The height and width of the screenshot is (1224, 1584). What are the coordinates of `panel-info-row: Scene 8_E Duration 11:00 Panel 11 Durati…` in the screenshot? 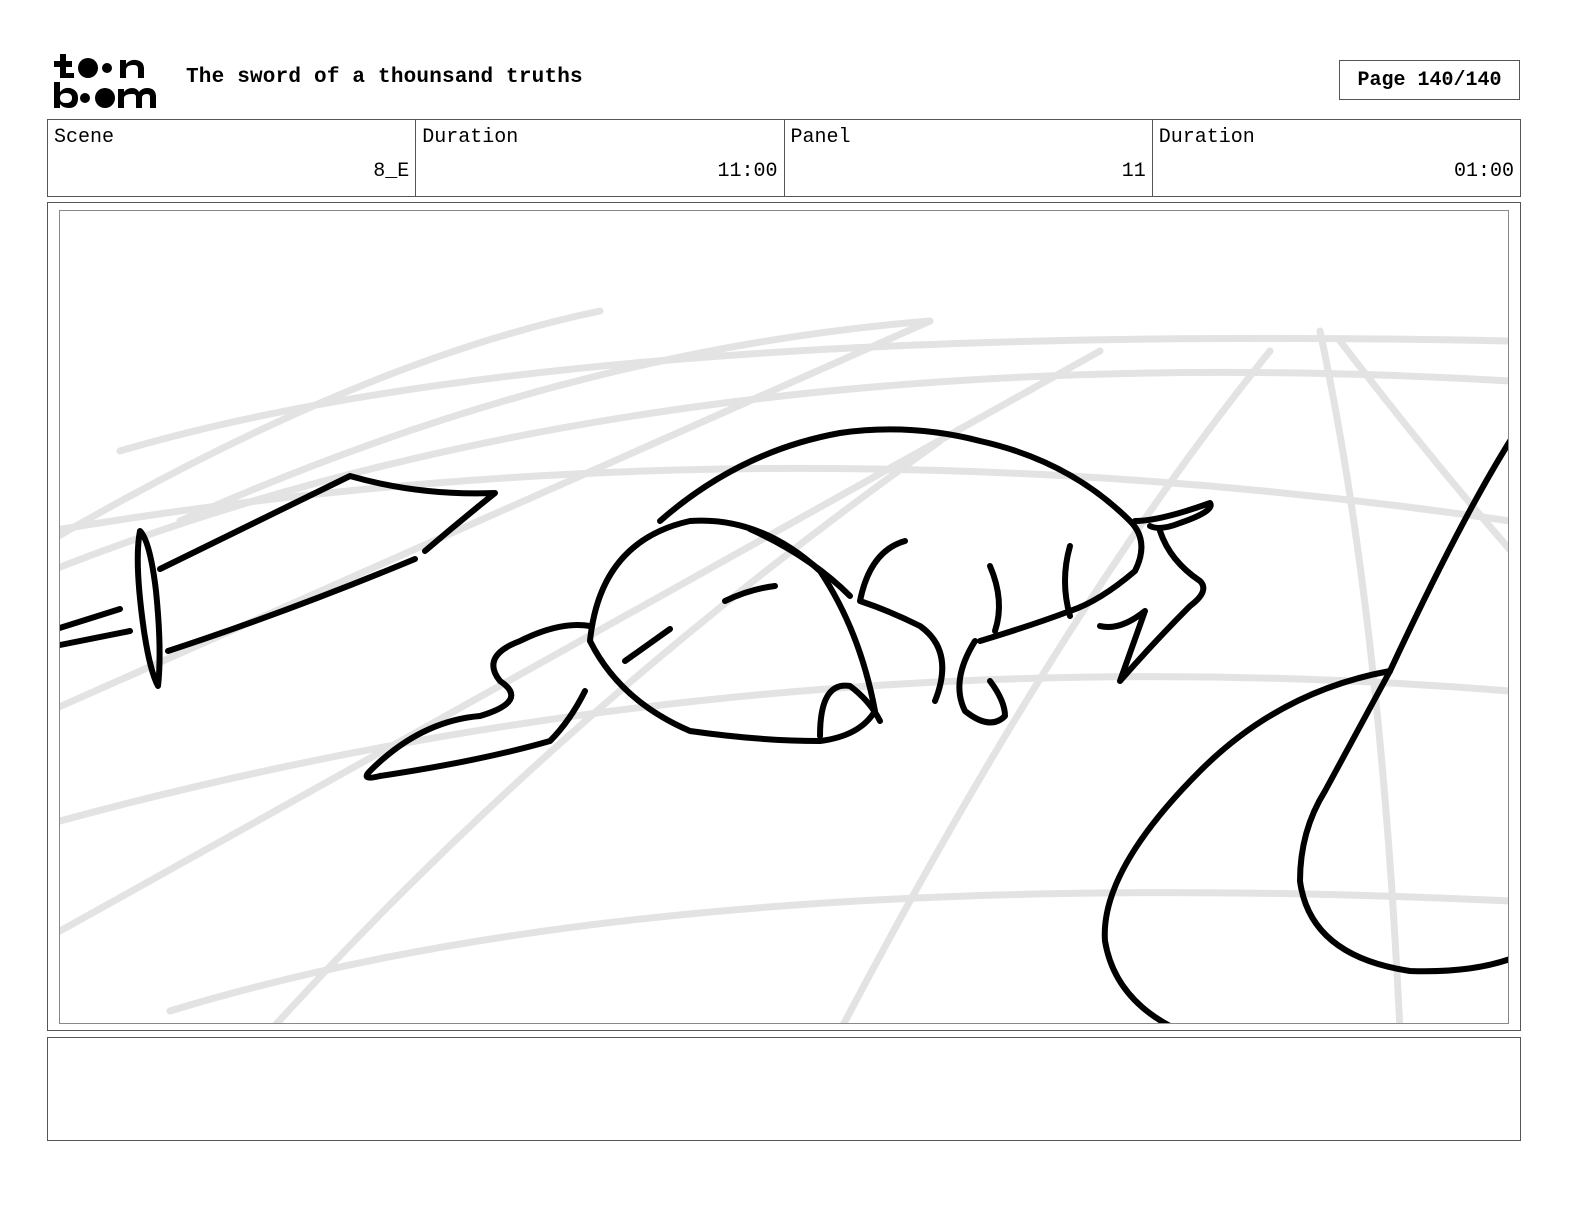 It's located at (784, 158).